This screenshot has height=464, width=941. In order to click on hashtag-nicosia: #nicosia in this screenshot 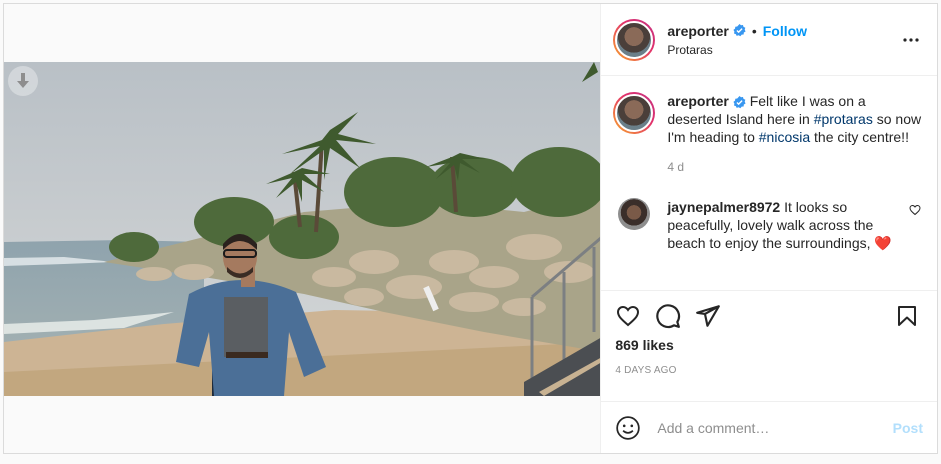, I will do `click(784, 137)`.